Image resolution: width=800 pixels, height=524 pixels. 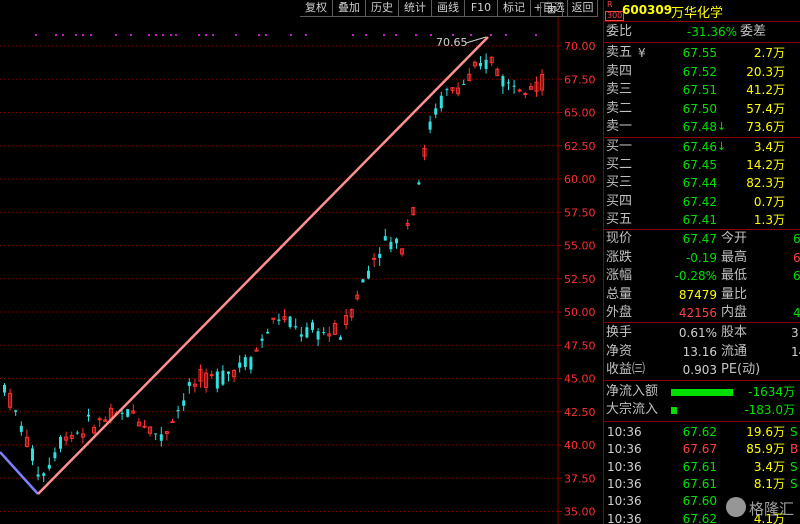 What do you see at coordinates (619, 332) in the screenshot?
I see `fund-label: 换手` at bounding box center [619, 332].